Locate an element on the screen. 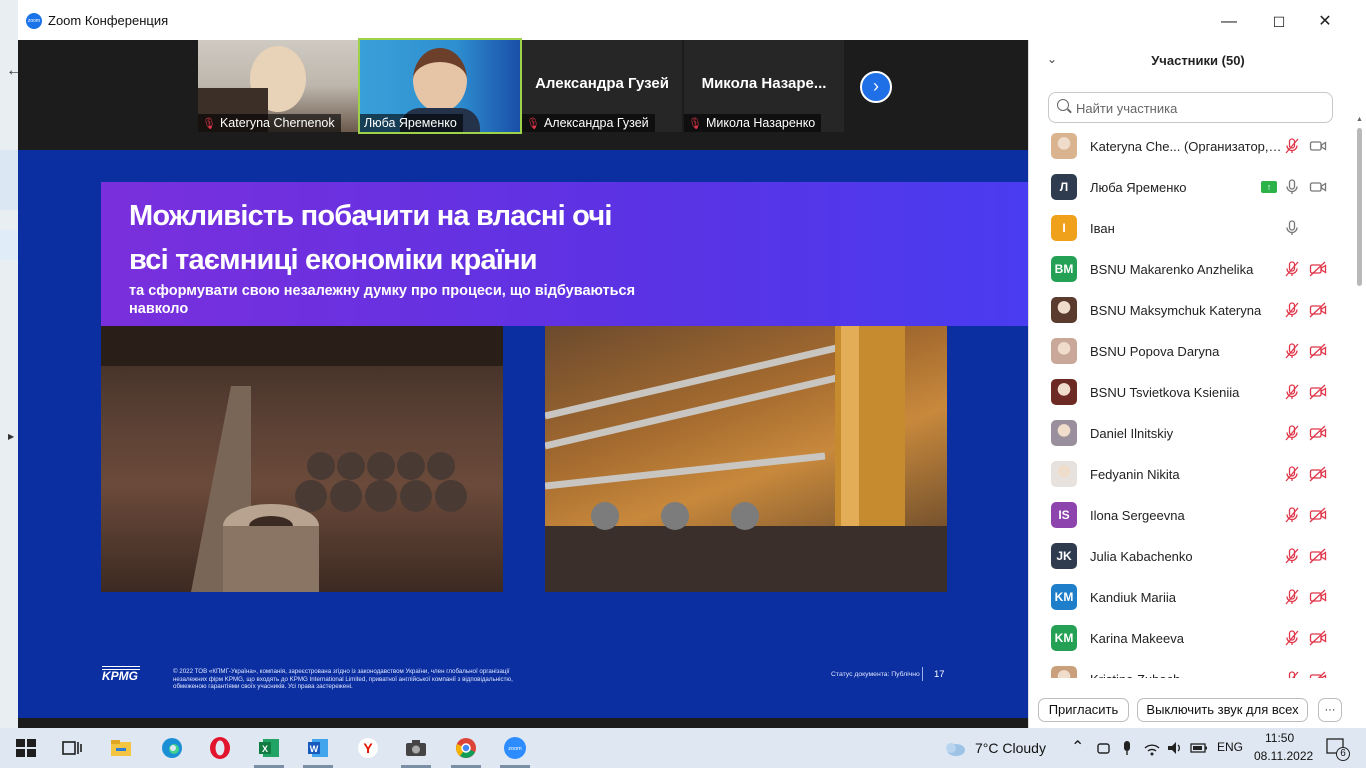  word-icon: W is located at coordinates (318, 748).